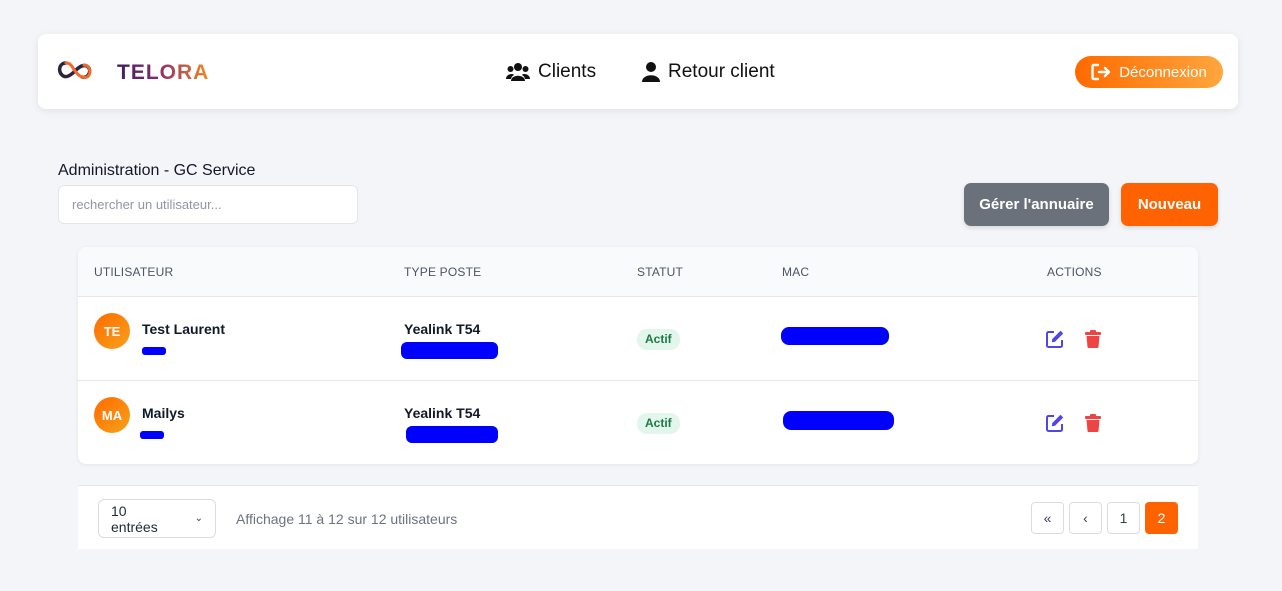  I want to click on user-name: Test Laurent, so click(183, 329).